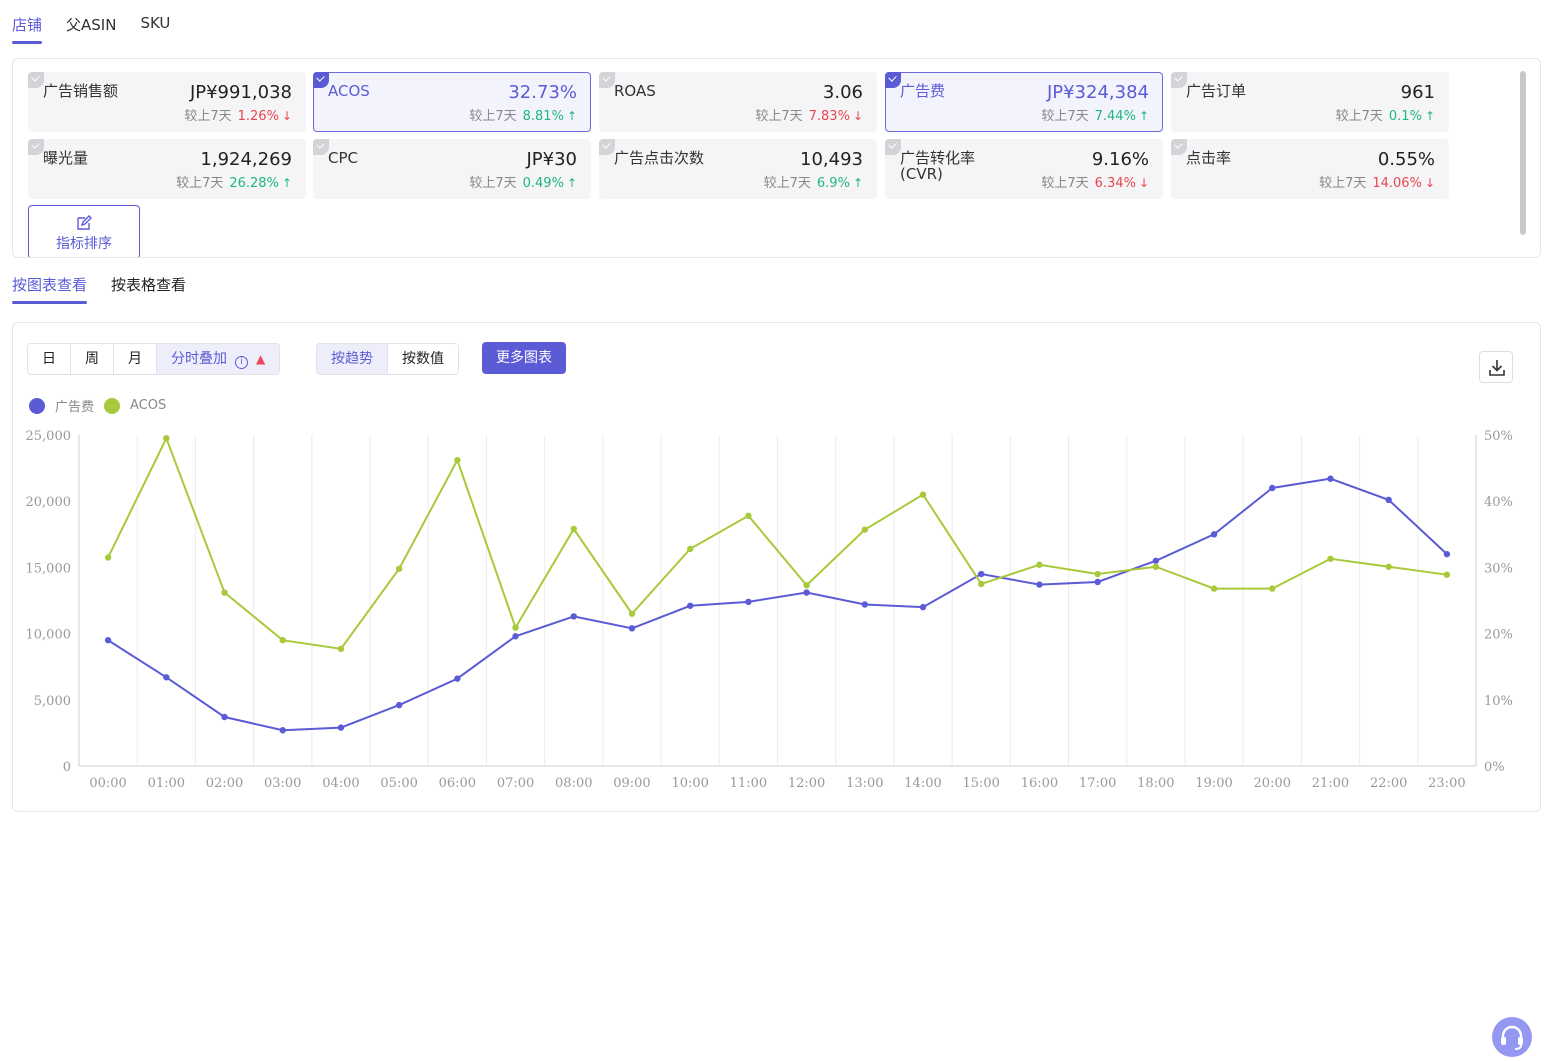  Describe the element at coordinates (49, 635) in the screenshot. I see `y-tick-label-left: 10,000` at that location.